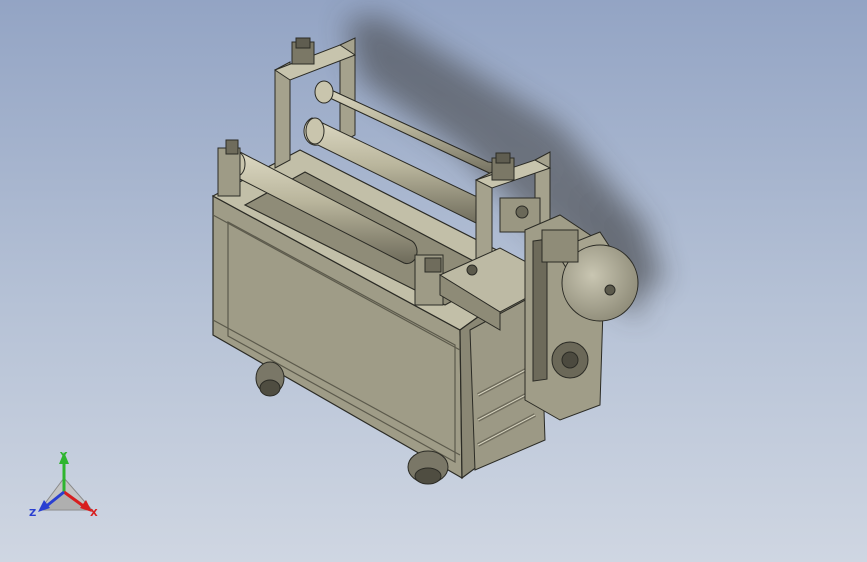 Image resolution: width=867 pixels, height=562 pixels. I want to click on caster-right-front, so click(428, 467).